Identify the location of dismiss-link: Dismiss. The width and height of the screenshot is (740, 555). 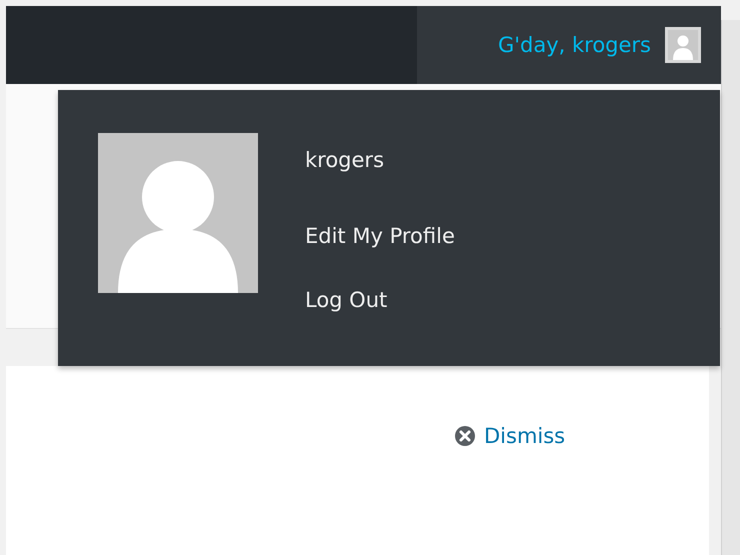
(510, 436).